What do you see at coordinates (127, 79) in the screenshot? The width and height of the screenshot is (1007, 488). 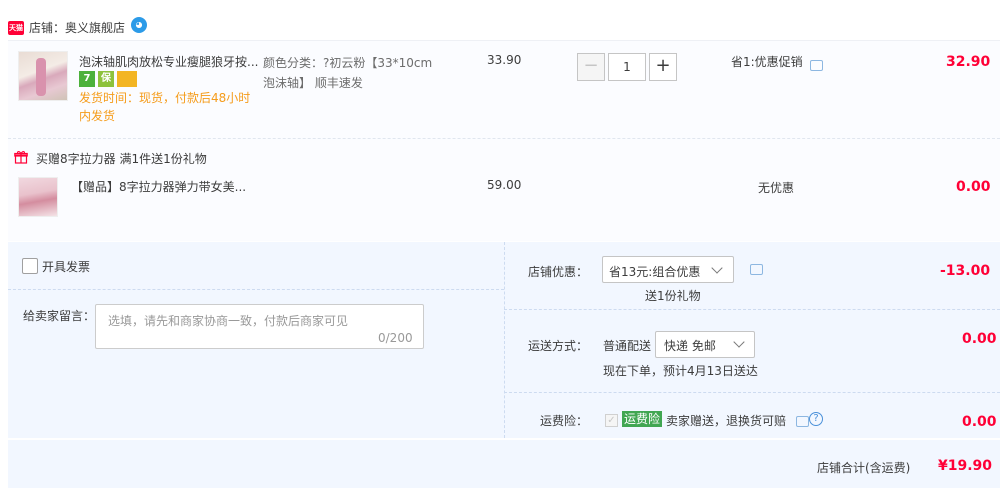 I see `credit-card-icon` at bounding box center [127, 79].